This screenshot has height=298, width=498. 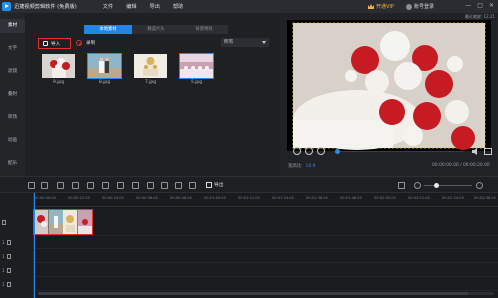 I want to click on record-button: 录制, so click(x=85, y=43).